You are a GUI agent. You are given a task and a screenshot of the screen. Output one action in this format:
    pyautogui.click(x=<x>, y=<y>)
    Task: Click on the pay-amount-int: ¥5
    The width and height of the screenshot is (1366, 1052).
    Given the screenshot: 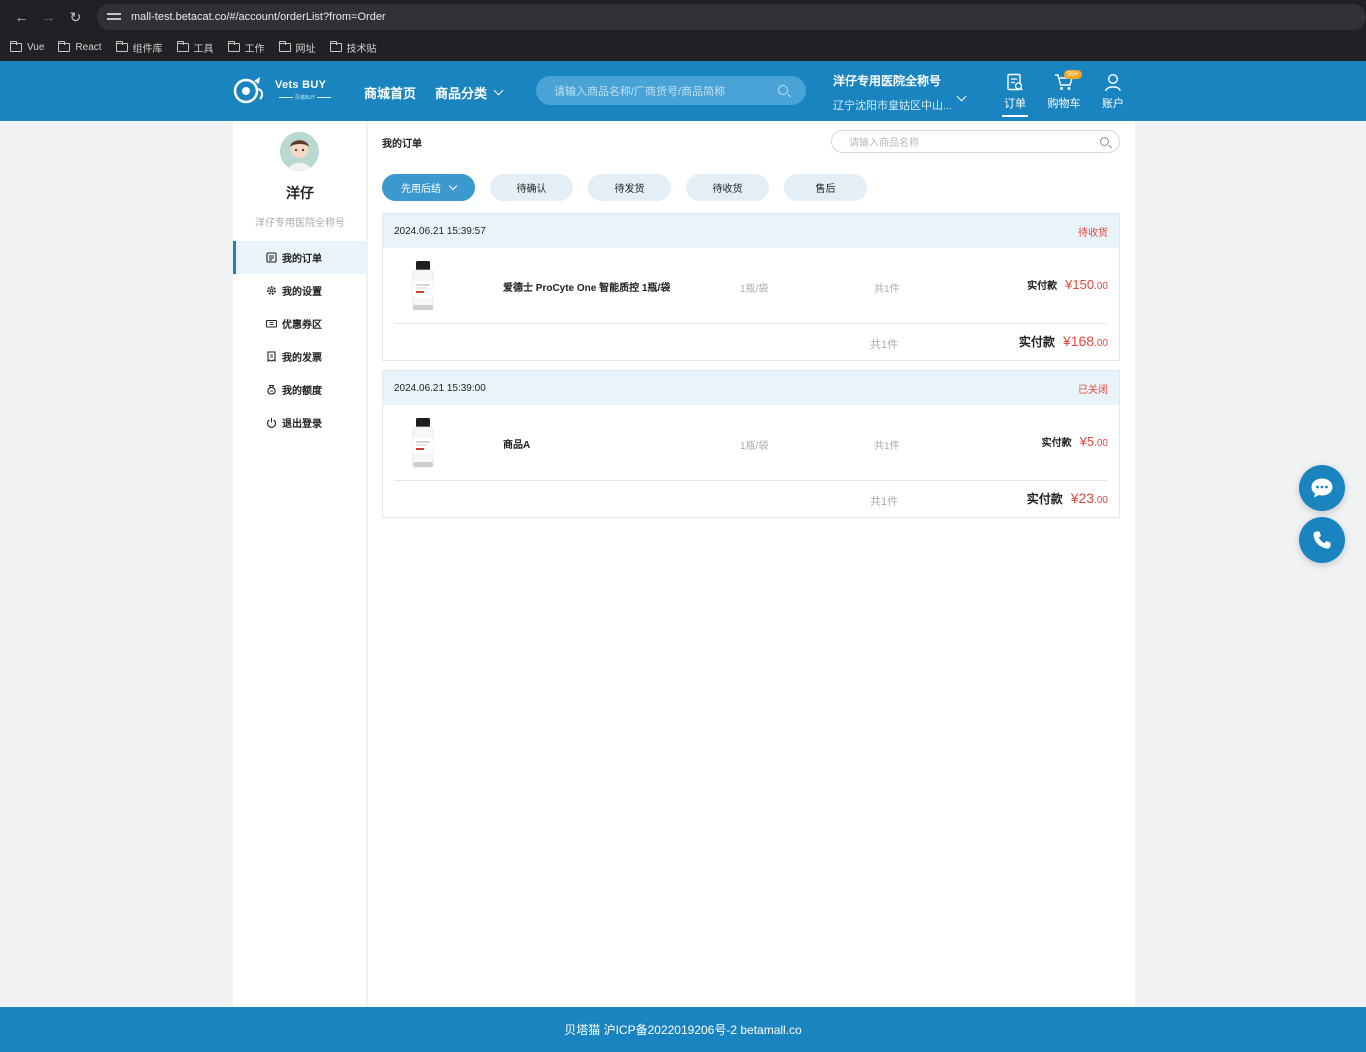 What is the action you would take?
    pyautogui.click(x=1087, y=441)
    